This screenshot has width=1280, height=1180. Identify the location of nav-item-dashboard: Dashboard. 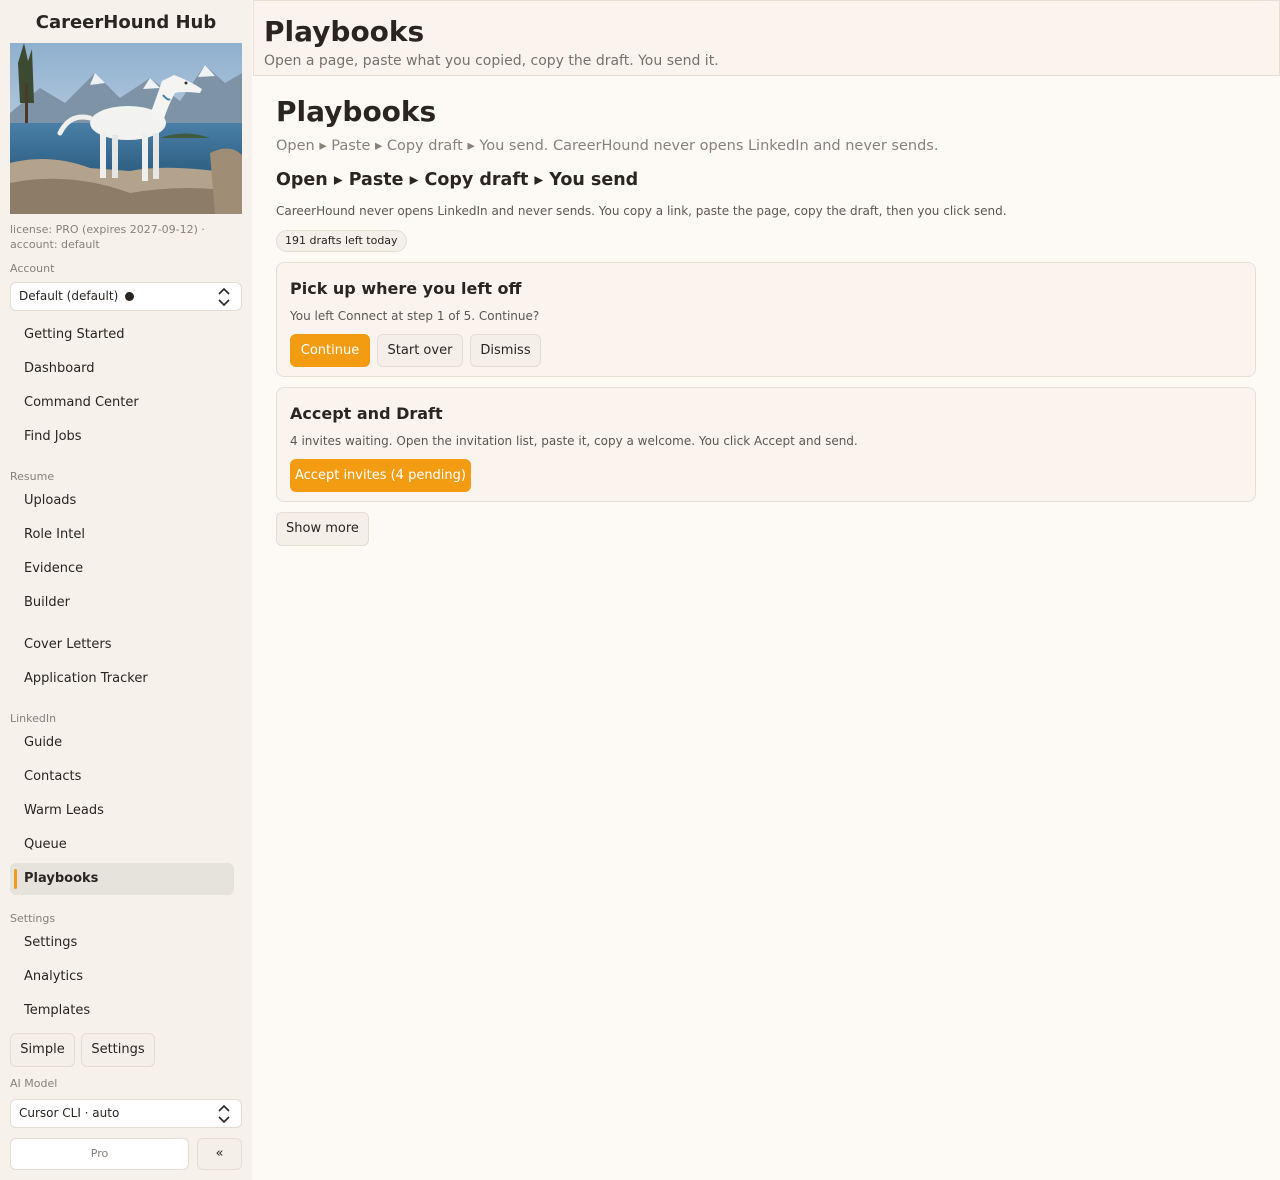
(122, 369).